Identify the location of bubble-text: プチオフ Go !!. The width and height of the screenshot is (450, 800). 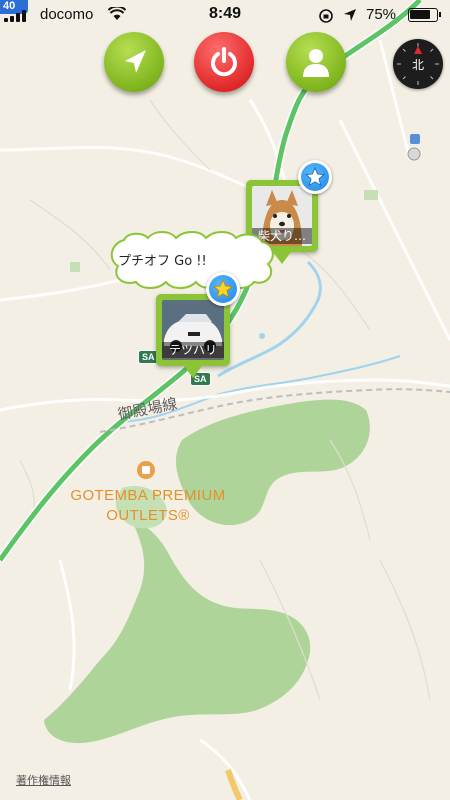
(162, 261).